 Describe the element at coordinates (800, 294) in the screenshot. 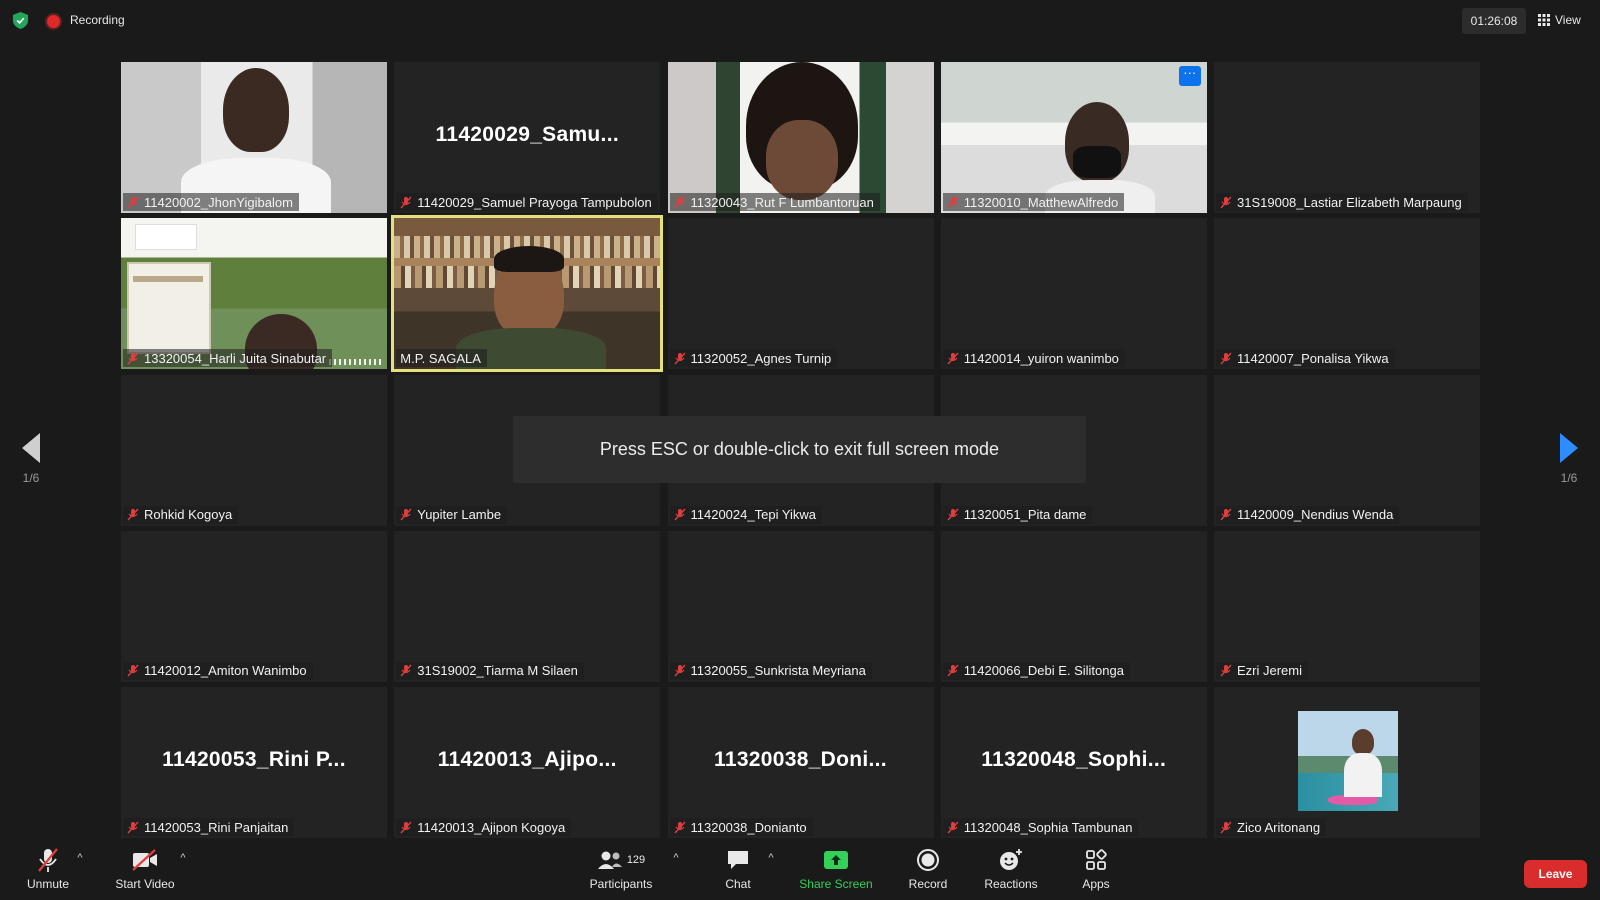

I see `participant-tile: 11320052_Agnes Turnip` at that location.